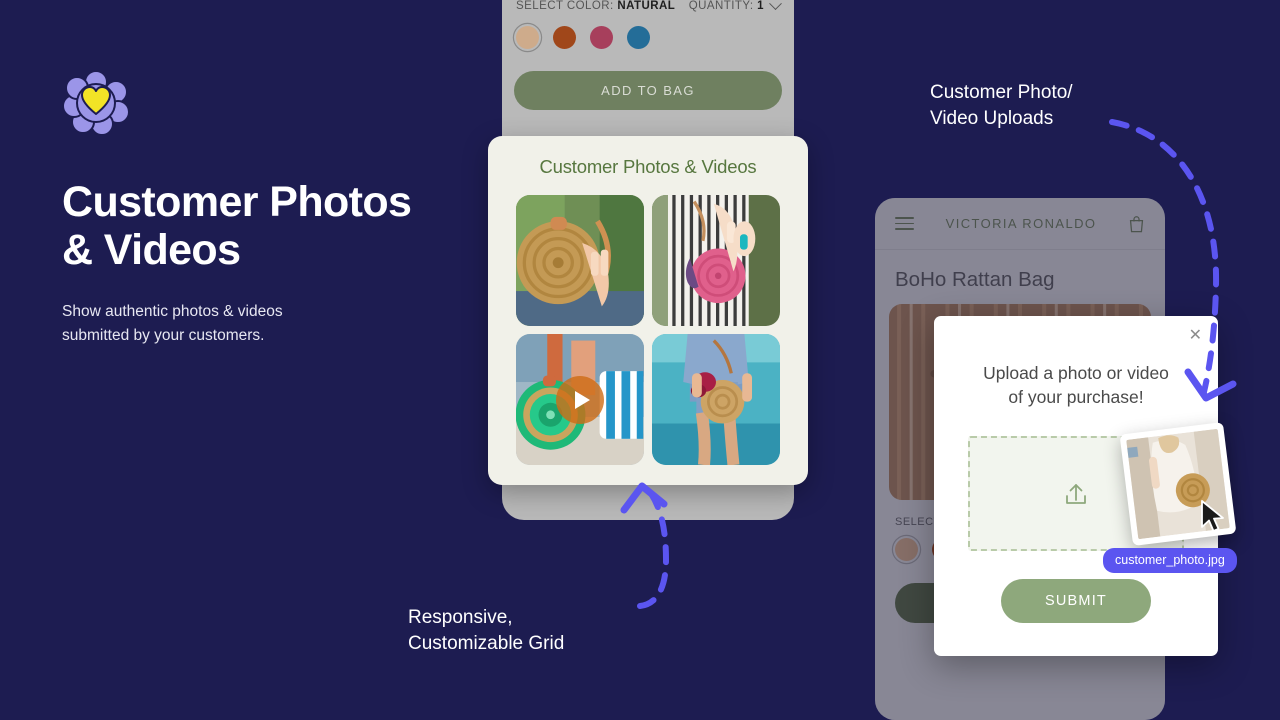  I want to click on page-subtitle-line1: Show authentic photos & videos, so click(172, 312).